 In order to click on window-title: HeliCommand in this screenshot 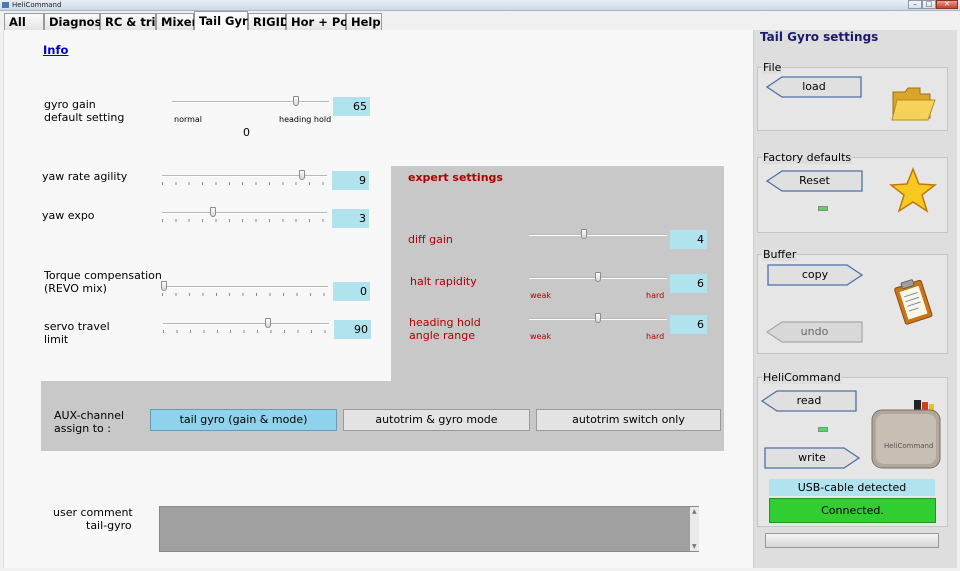, I will do `click(37, 5)`.